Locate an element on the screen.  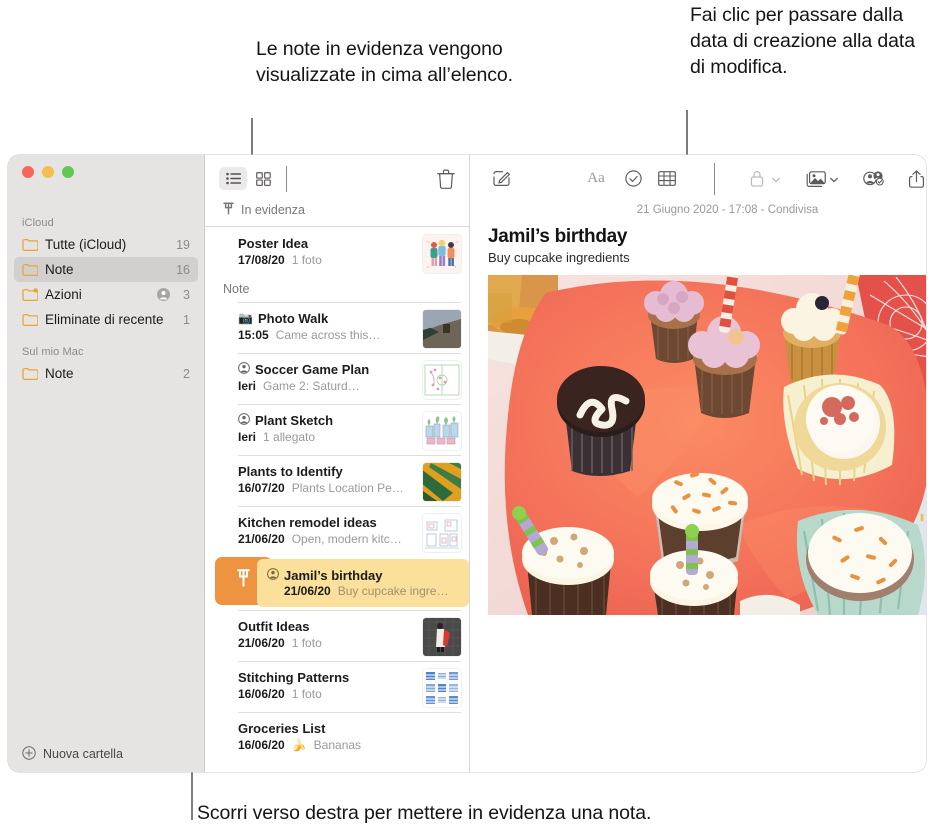
note-subtitle-row: 16/06/20 🍌 Bananas is located at coordinates (323, 745).